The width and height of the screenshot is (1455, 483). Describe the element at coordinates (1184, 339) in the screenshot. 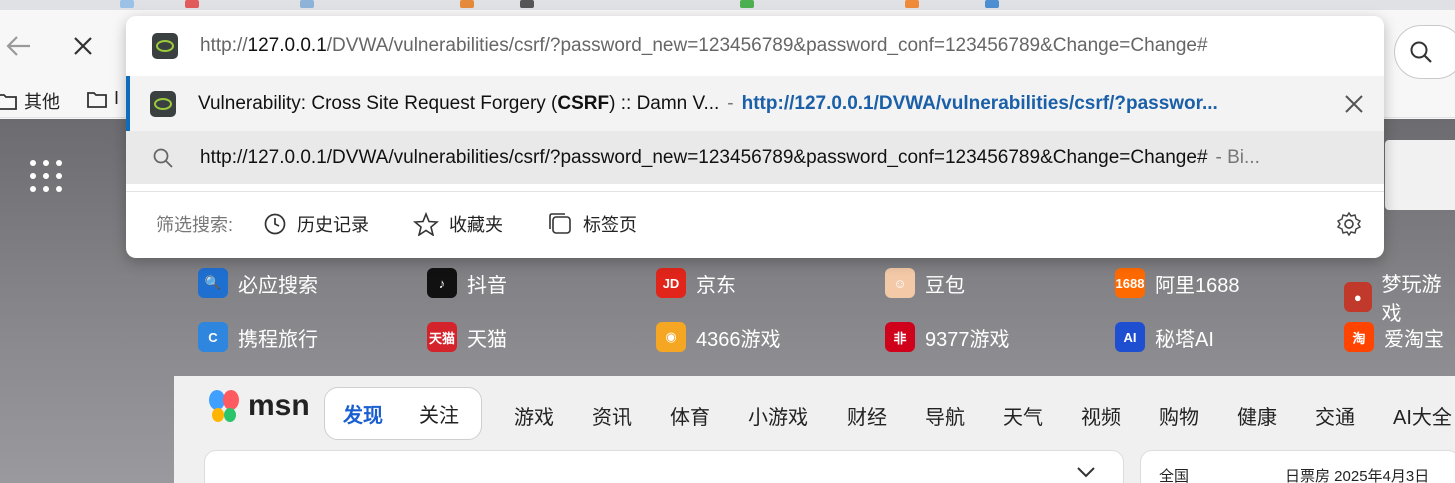

I see `quick-link-label: 秘塔AI` at that location.